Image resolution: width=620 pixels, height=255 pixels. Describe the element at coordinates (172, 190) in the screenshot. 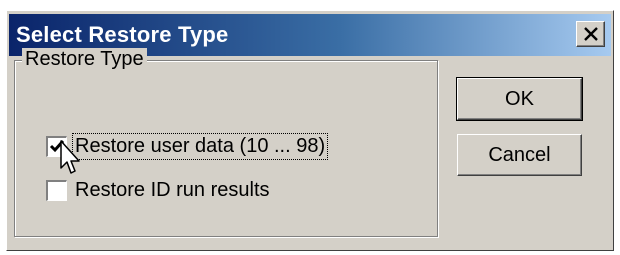

I see `restore-id-run-results-label: Restore ID run results` at that location.